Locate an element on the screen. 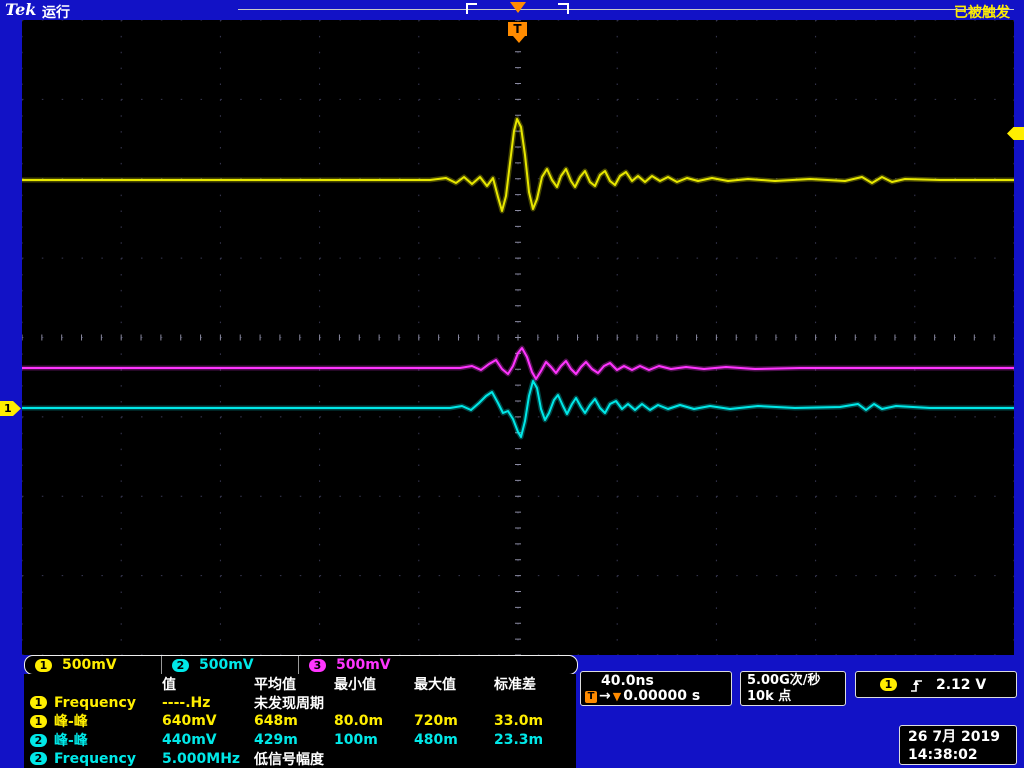 The width and height of the screenshot is (1024, 768). datetime-readout: 26 7月 2019 14:38:02 is located at coordinates (958, 745).